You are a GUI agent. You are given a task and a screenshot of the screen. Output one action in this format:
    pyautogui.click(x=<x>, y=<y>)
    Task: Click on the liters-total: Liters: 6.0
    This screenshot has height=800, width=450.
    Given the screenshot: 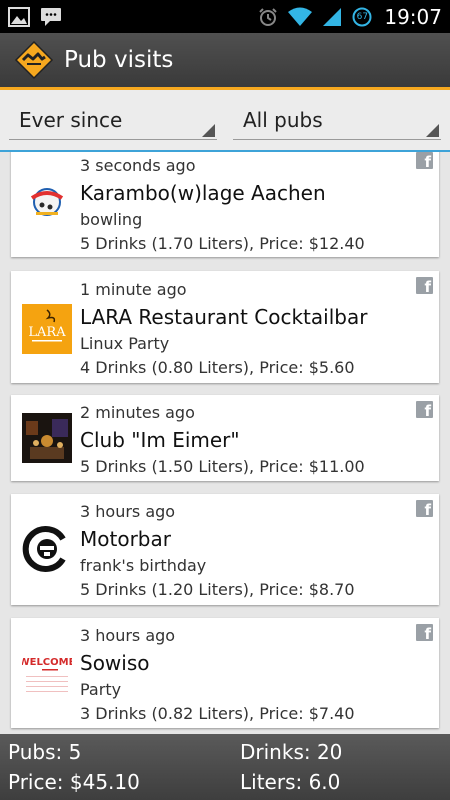 What is the action you would take?
    pyautogui.click(x=290, y=782)
    